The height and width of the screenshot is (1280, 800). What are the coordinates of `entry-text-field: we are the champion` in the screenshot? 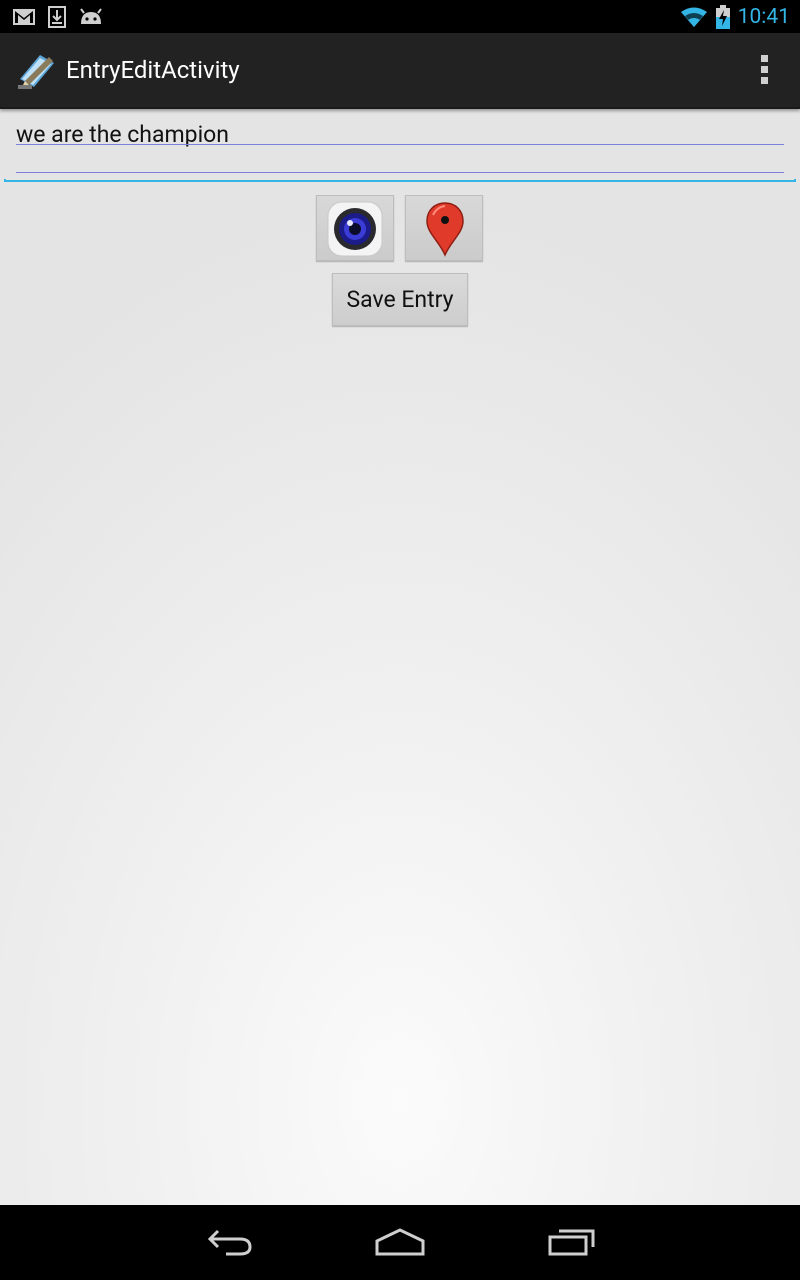 It's located at (400, 145).